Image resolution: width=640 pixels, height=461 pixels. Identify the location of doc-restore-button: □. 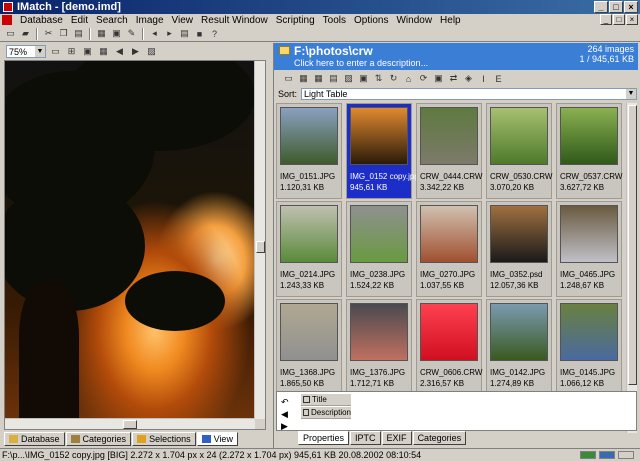
(619, 19).